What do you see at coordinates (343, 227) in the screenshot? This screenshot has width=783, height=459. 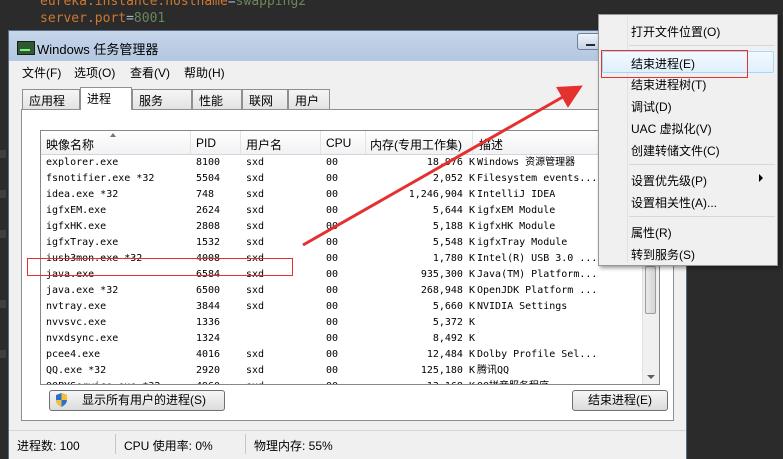 I see `process-row: igfxHK.exe 2808 sxd 00 5,188 KigfxHK Module` at bounding box center [343, 227].